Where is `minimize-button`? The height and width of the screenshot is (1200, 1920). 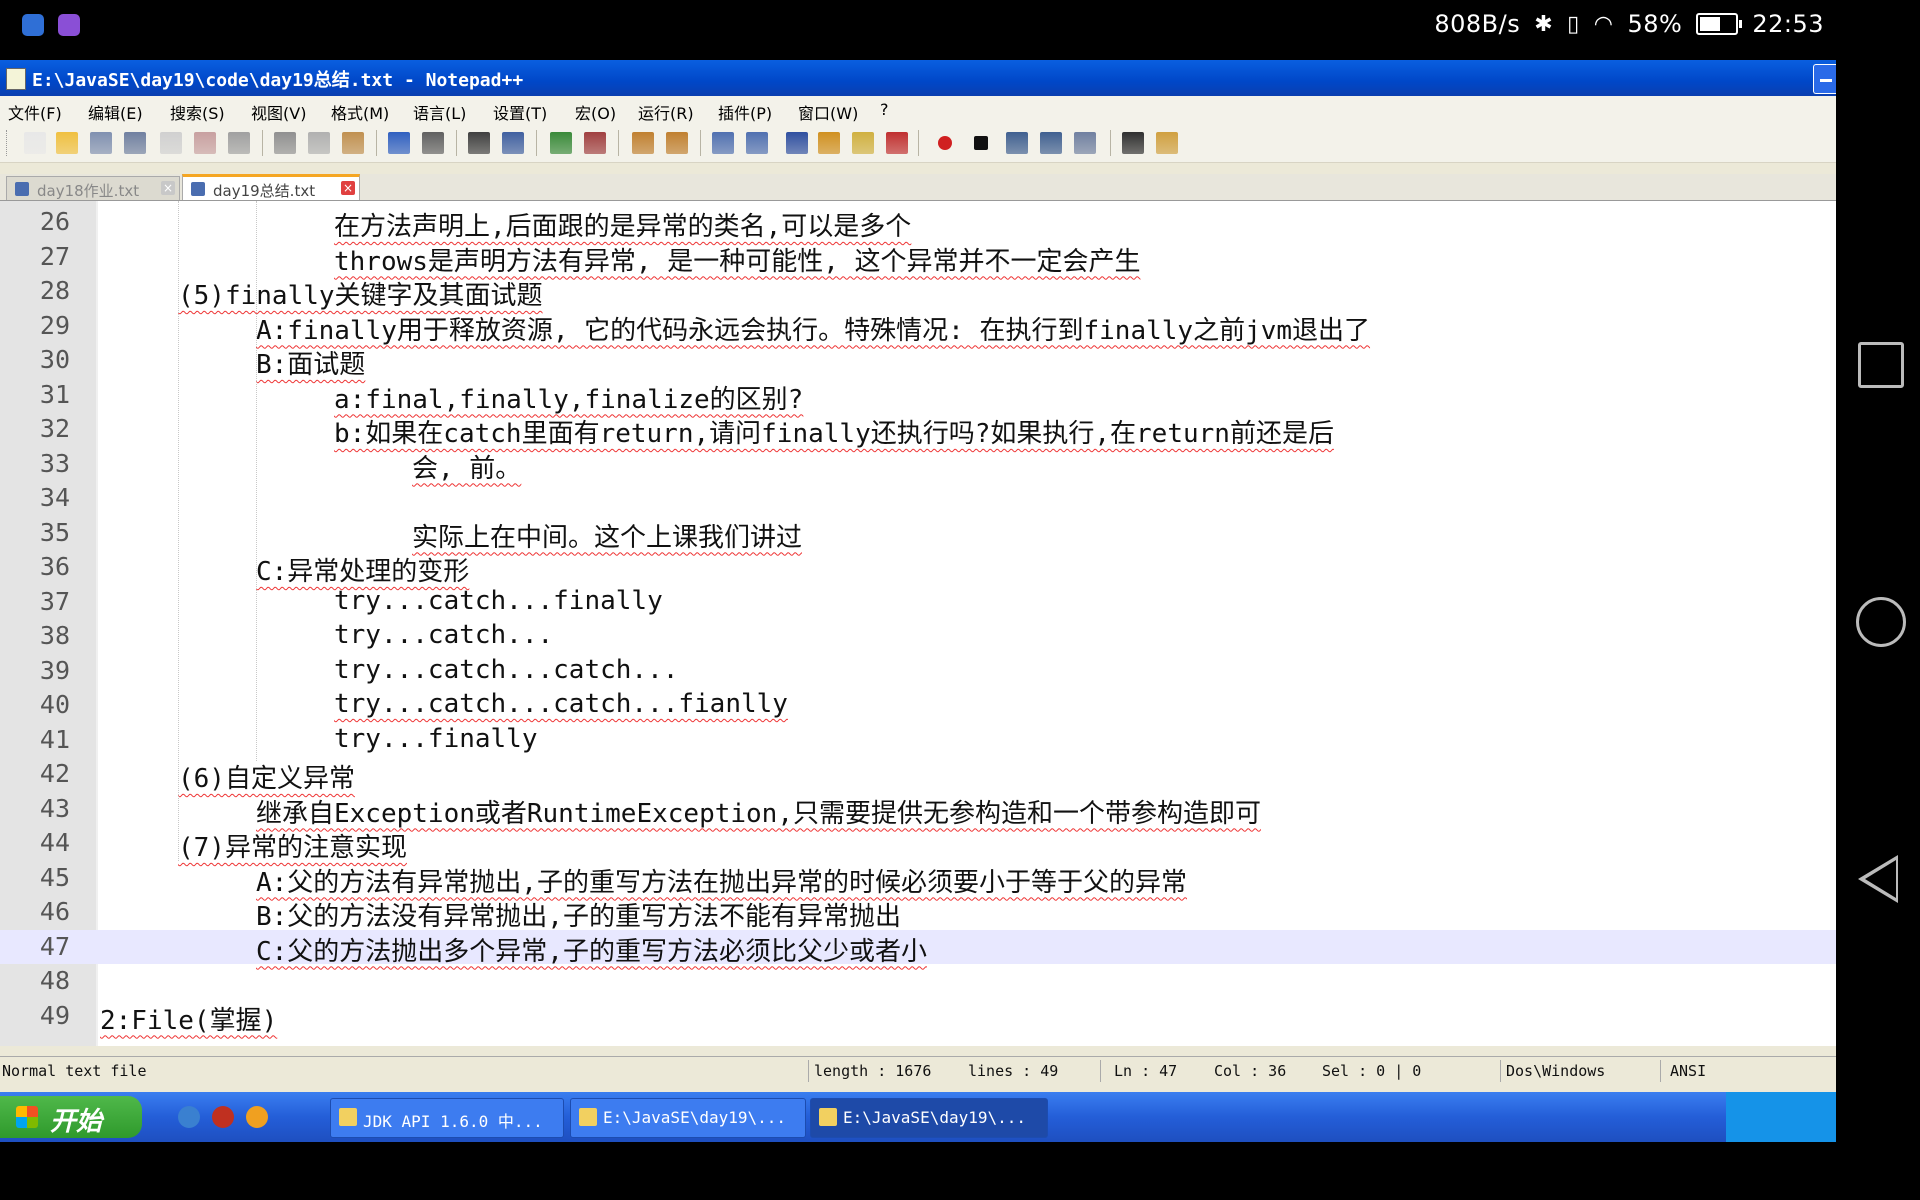
minimize-button is located at coordinates (1824, 79).